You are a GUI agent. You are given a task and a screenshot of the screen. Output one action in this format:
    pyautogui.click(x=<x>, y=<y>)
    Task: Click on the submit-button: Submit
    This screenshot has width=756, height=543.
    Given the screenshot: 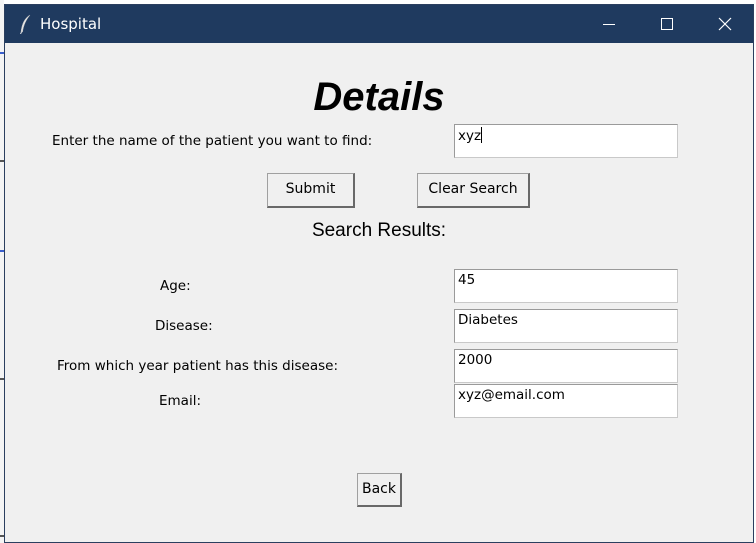 What is the action you would take?
    pyautogui.click(x=311, y=190)
    